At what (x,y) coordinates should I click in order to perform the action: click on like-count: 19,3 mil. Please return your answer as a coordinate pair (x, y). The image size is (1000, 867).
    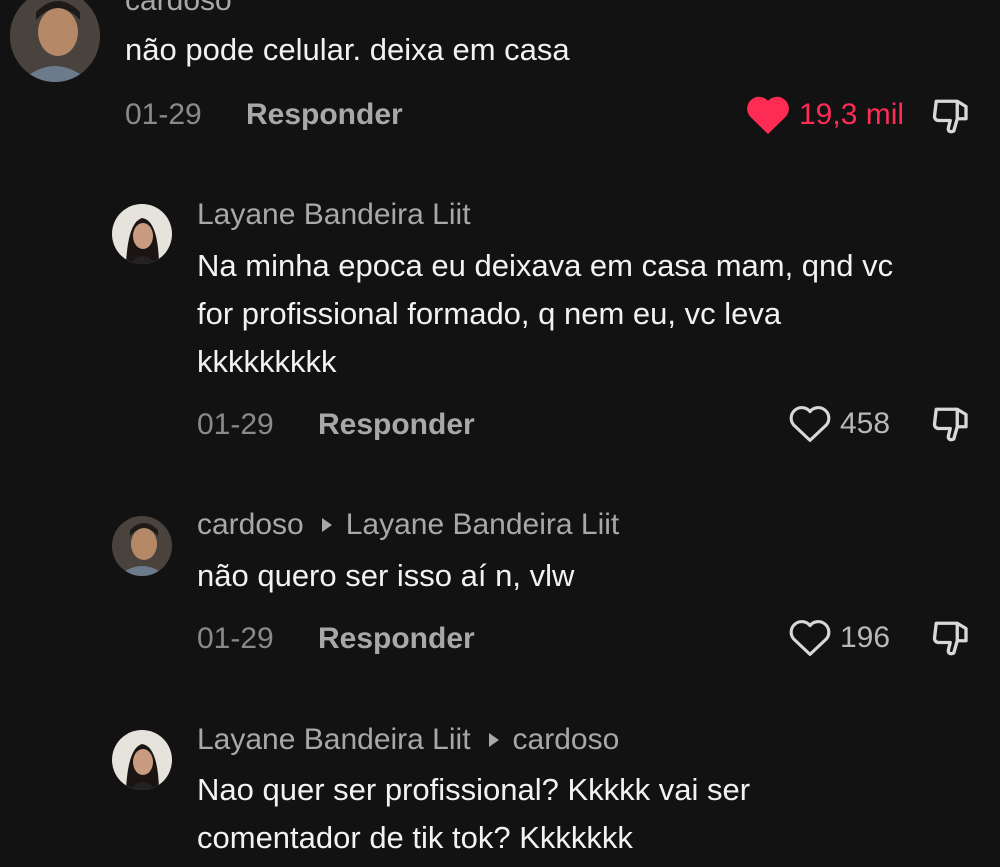
    Looking at the image, I should click on (852, 114).